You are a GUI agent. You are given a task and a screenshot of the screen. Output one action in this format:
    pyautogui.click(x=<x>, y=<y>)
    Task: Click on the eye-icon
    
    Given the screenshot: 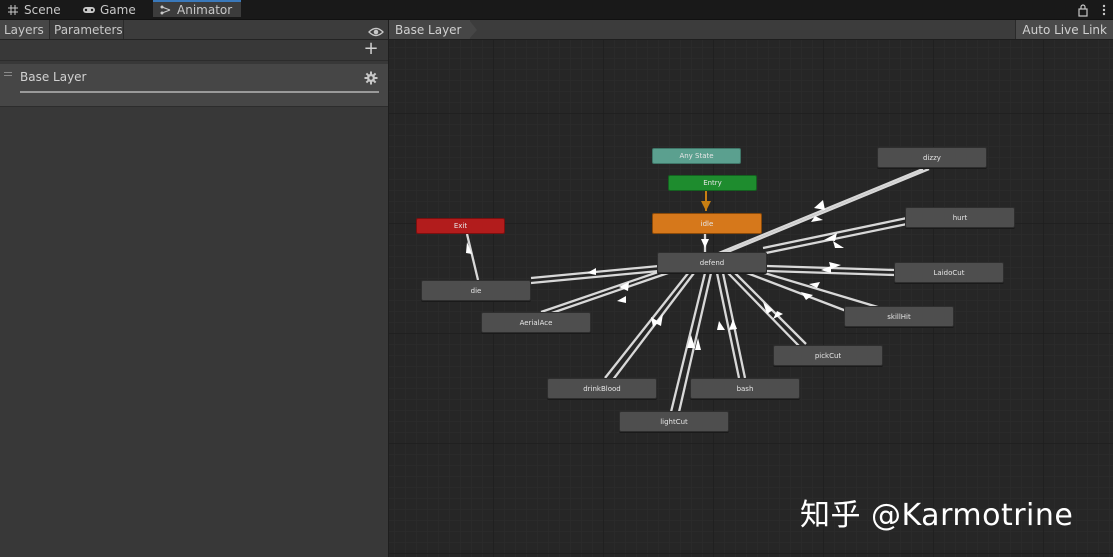 What is the action you would take?
    pyautogui.click(x=376, y=30)
    